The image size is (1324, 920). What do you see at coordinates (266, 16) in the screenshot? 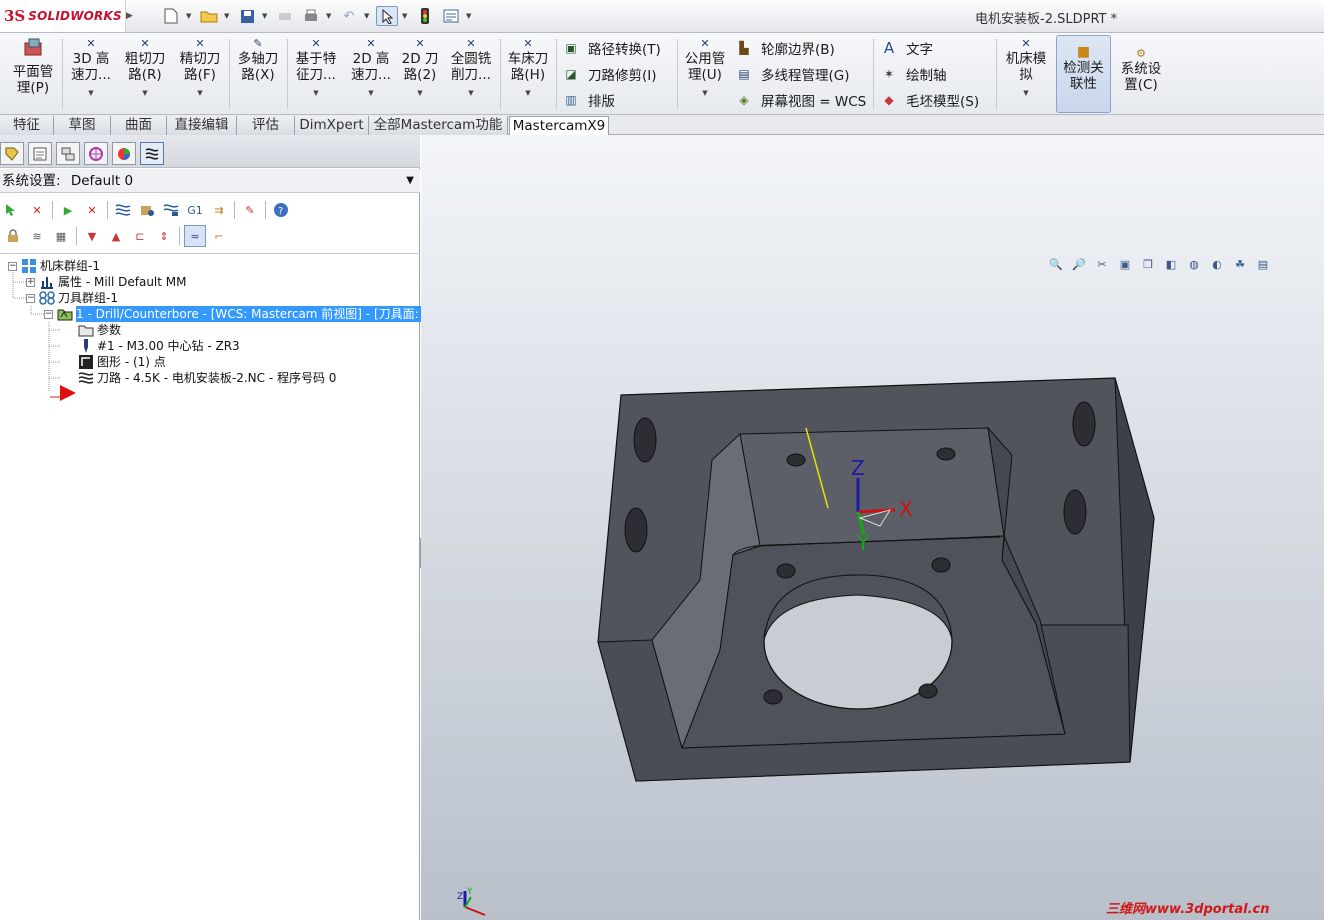
I see `save-dropdown-icon: ▼` at bounding box center [266, 16].